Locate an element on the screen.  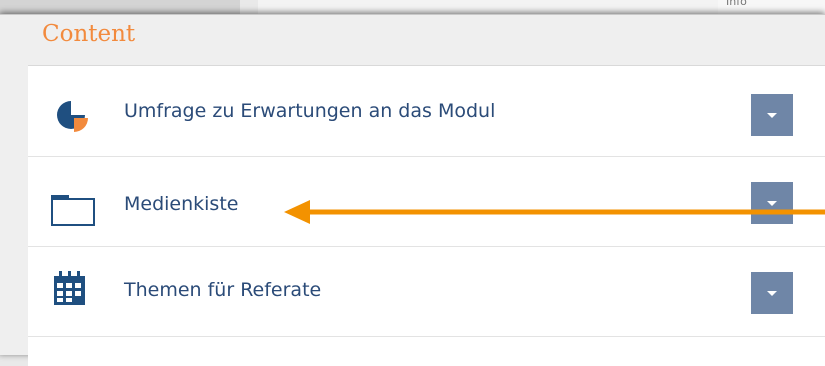
calendar-icon is located at coordinates (69, 288).